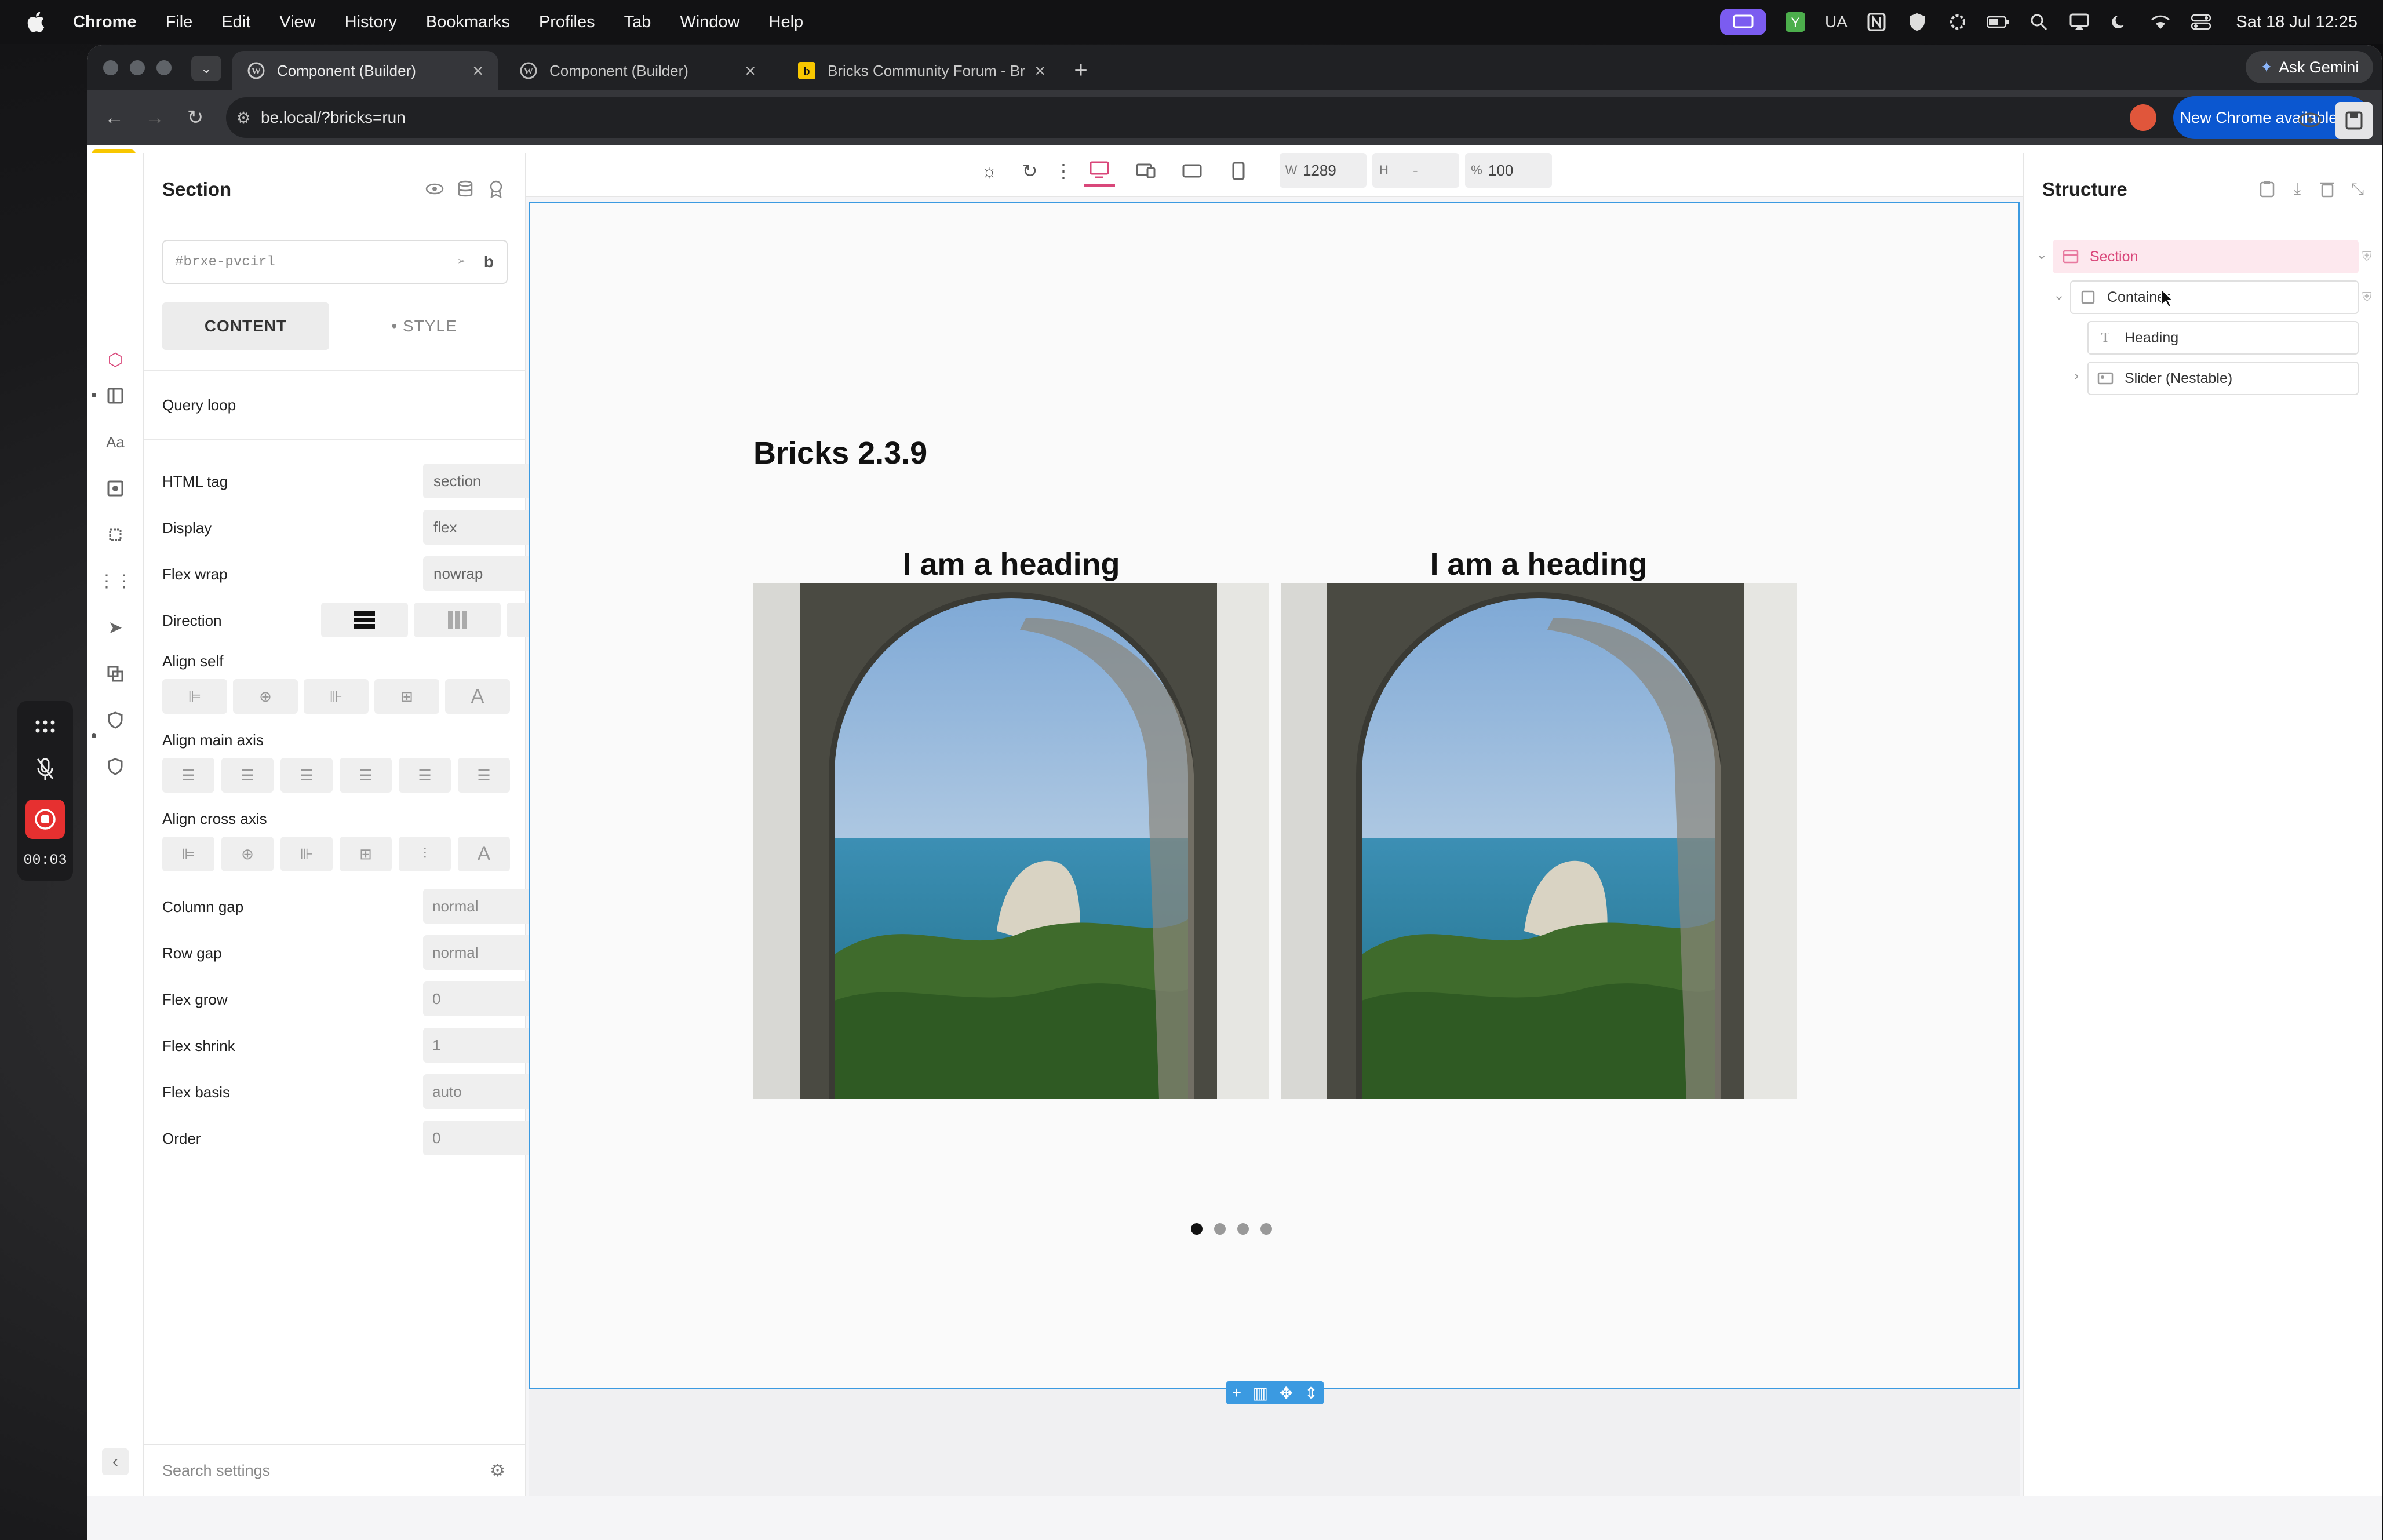  I want to click on menu-file: File, so click(179, 22).